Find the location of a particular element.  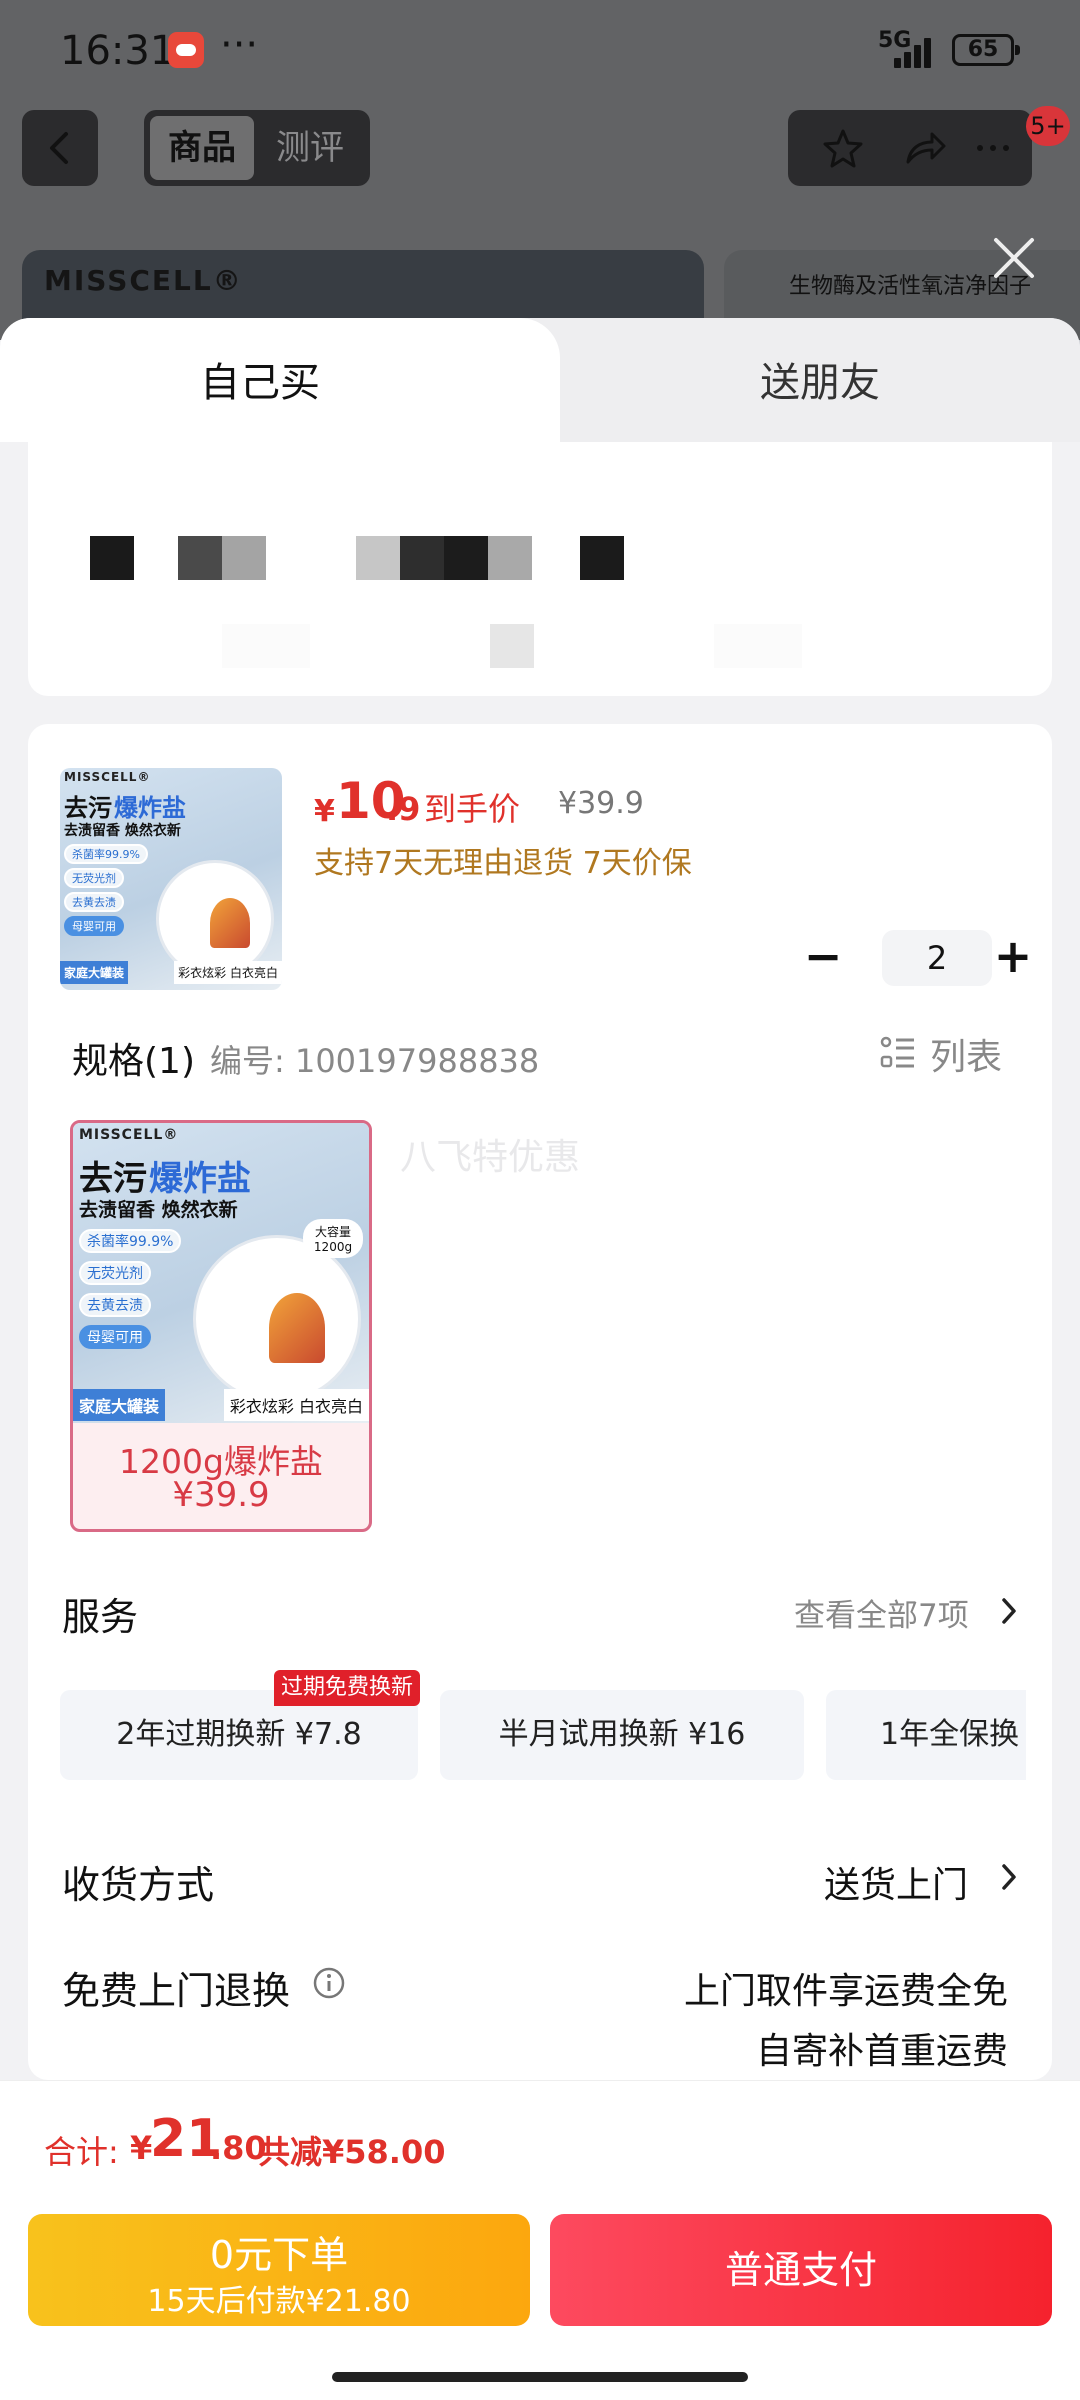

service-promo-tag: 过期免费换新 is located at coordinates (347, 1688).